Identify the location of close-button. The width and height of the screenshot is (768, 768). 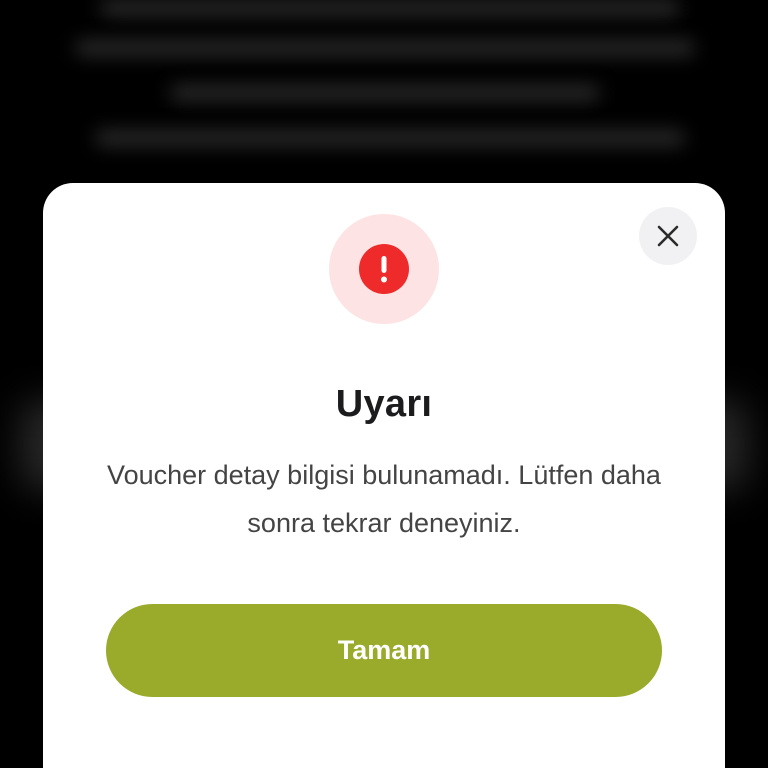
(668, 236).